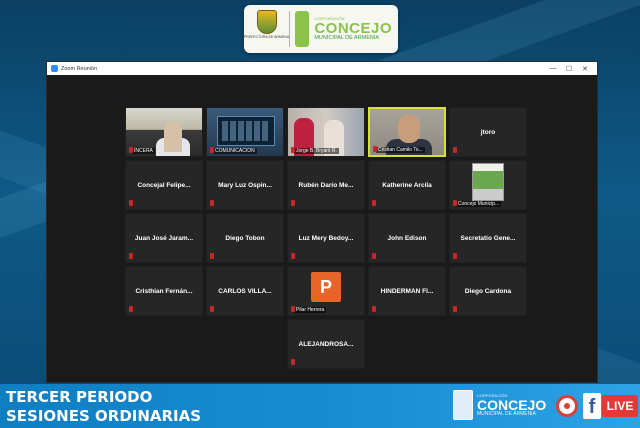 This screenshot has width=640, height=428. I want to click on municipal-crest: PREFECTURA DE ARMENIA, so click(267, 29).